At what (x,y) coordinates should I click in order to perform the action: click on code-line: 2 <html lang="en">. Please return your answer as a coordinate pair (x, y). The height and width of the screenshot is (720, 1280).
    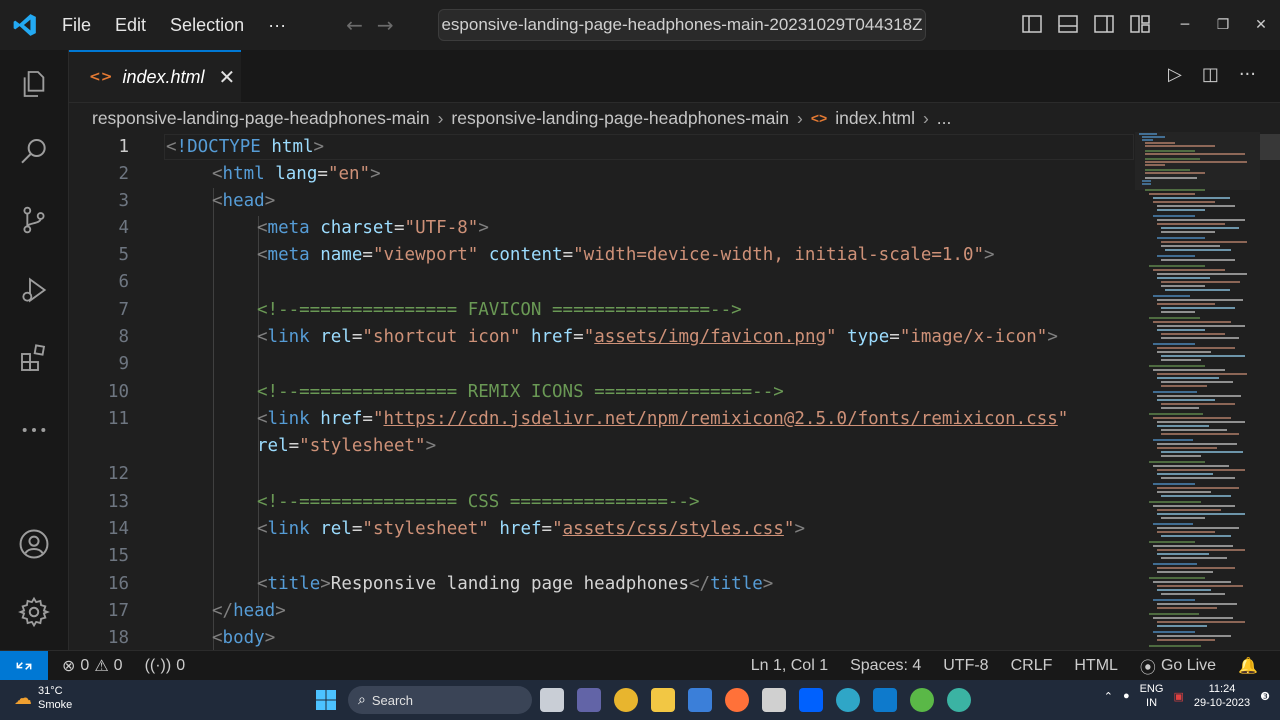
    Looking at the image, I should click on (602, 173).